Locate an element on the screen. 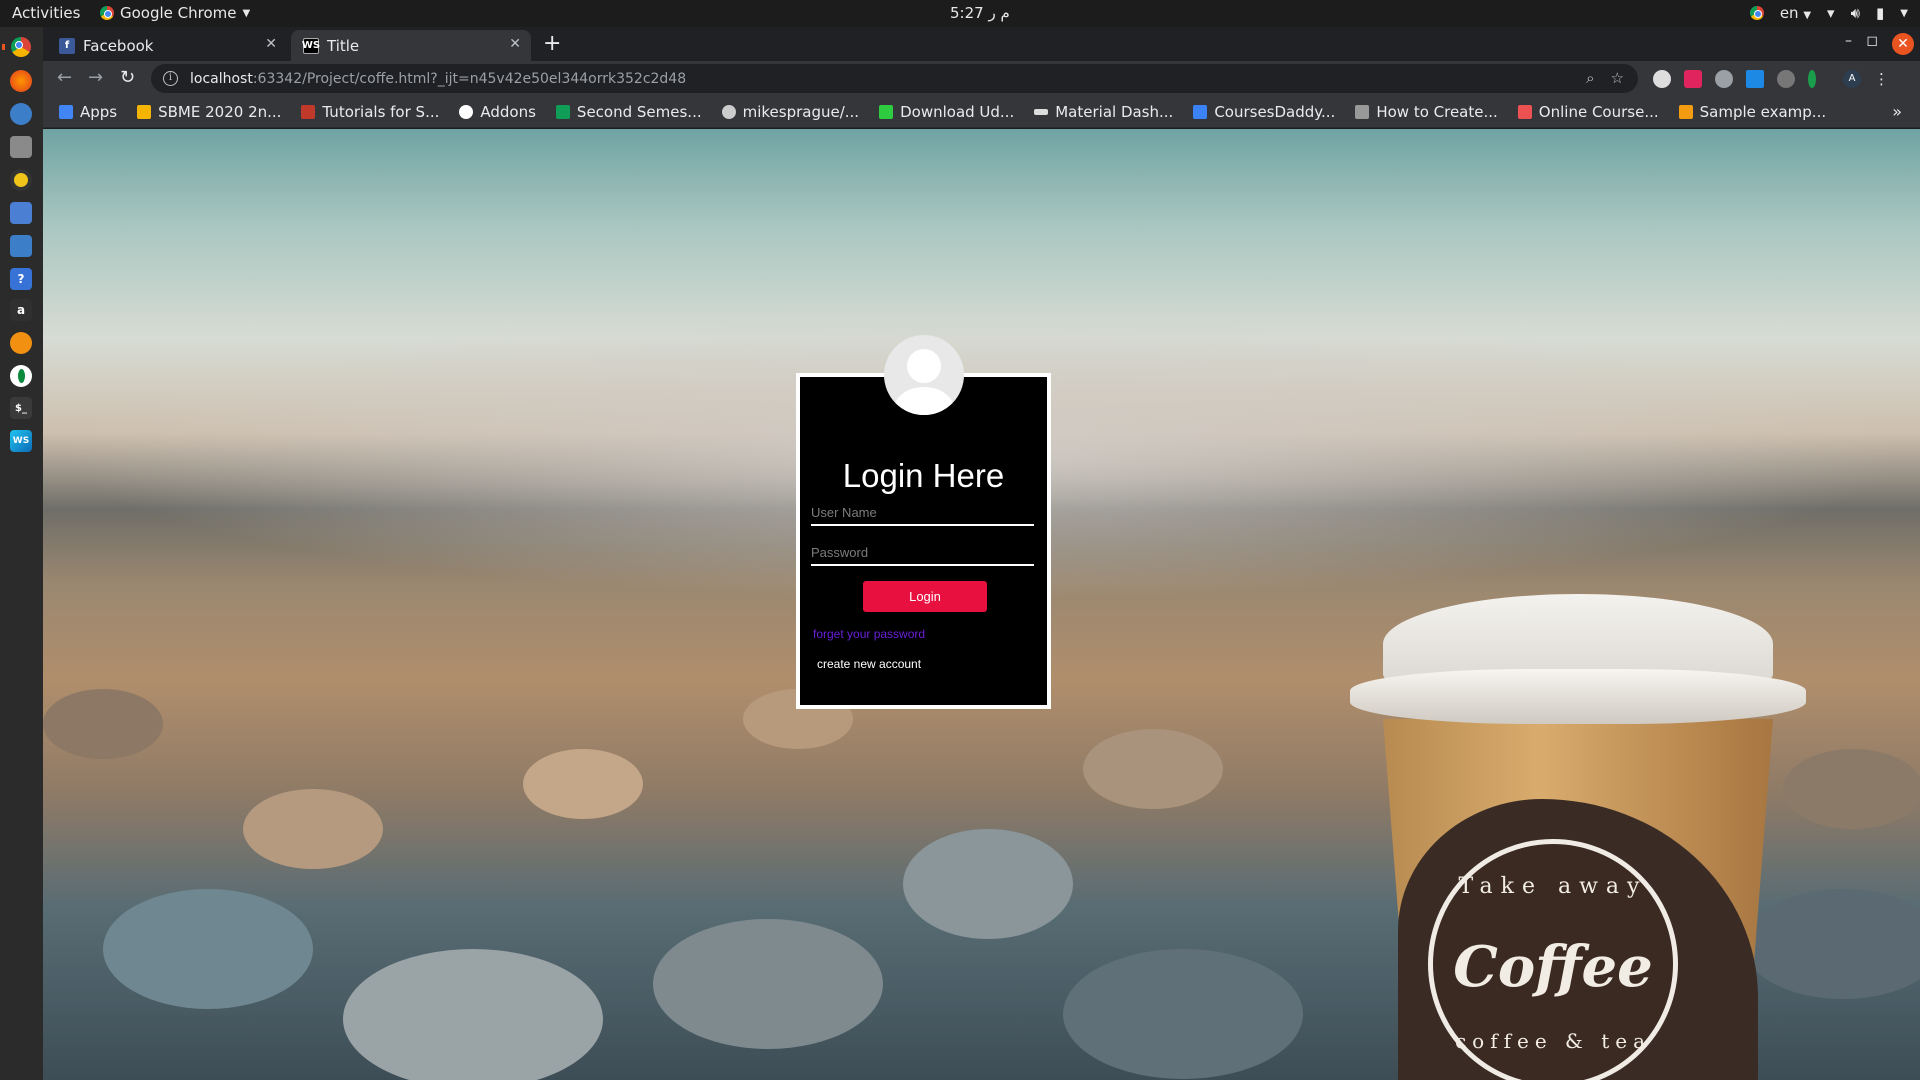  forward-button: → is located at coordinates (95, 77).